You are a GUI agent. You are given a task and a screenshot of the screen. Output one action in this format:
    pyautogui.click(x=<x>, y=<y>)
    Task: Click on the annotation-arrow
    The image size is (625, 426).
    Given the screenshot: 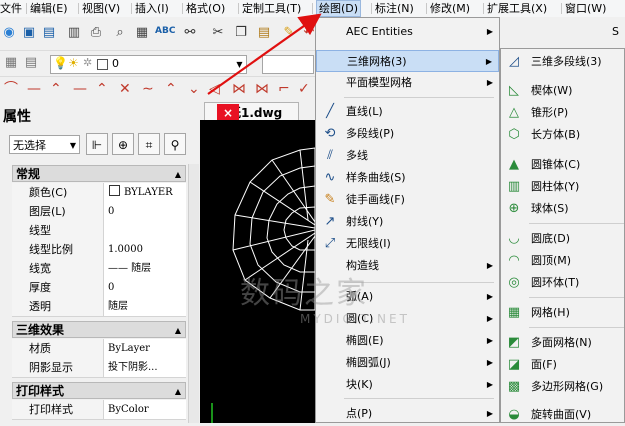 What is the action you would take?
    pyautogui.click(x=264, y=54)
    